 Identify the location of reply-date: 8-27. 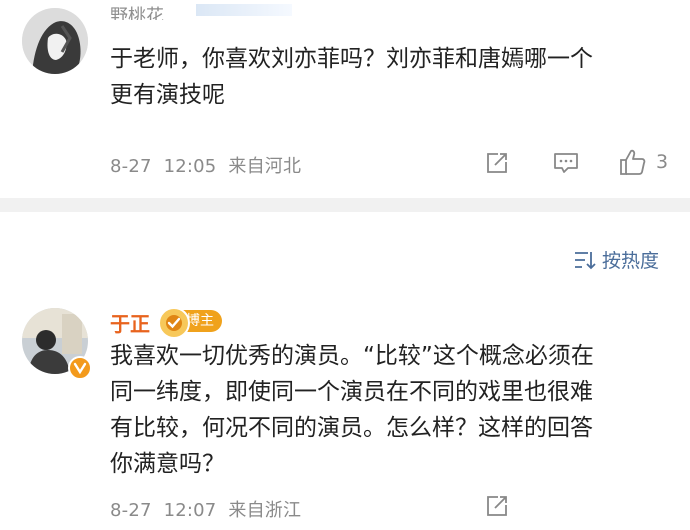
(131, 510).